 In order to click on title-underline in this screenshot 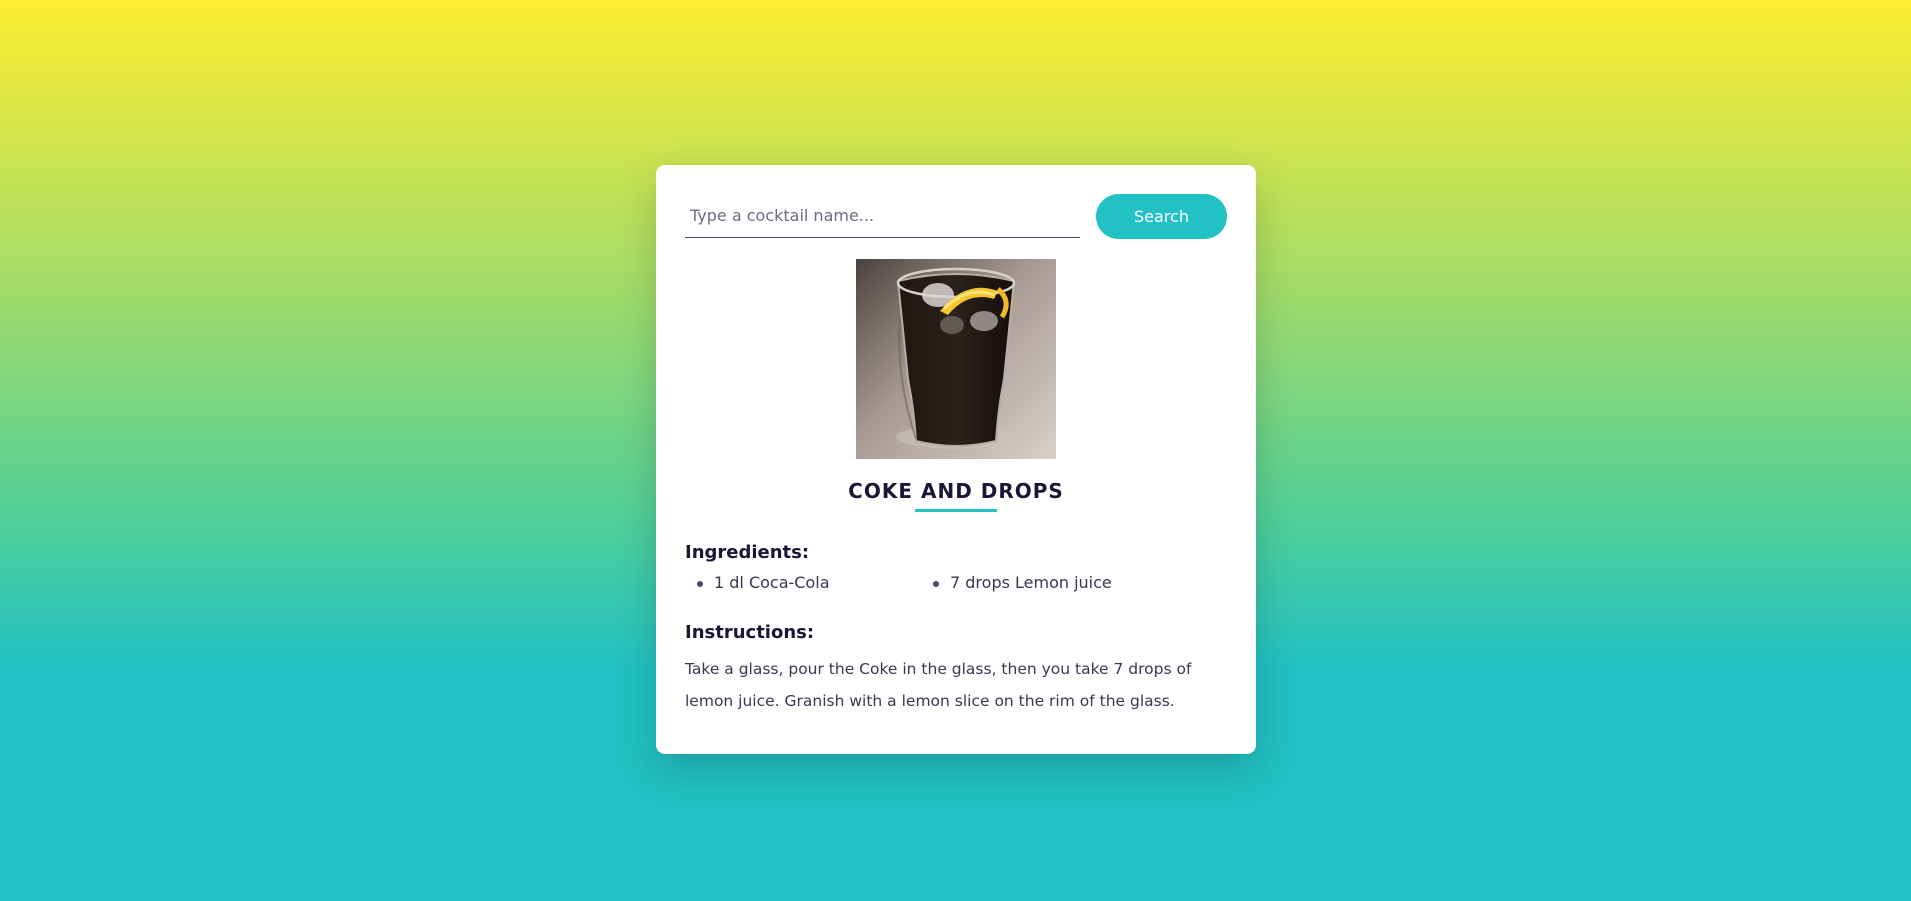, I will do `click(956, 510)`.